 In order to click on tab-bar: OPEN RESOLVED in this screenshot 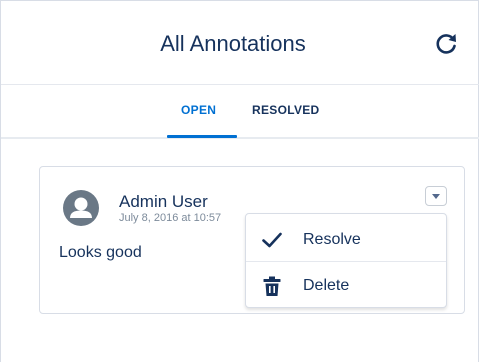, I will do `click(240, 112)`.